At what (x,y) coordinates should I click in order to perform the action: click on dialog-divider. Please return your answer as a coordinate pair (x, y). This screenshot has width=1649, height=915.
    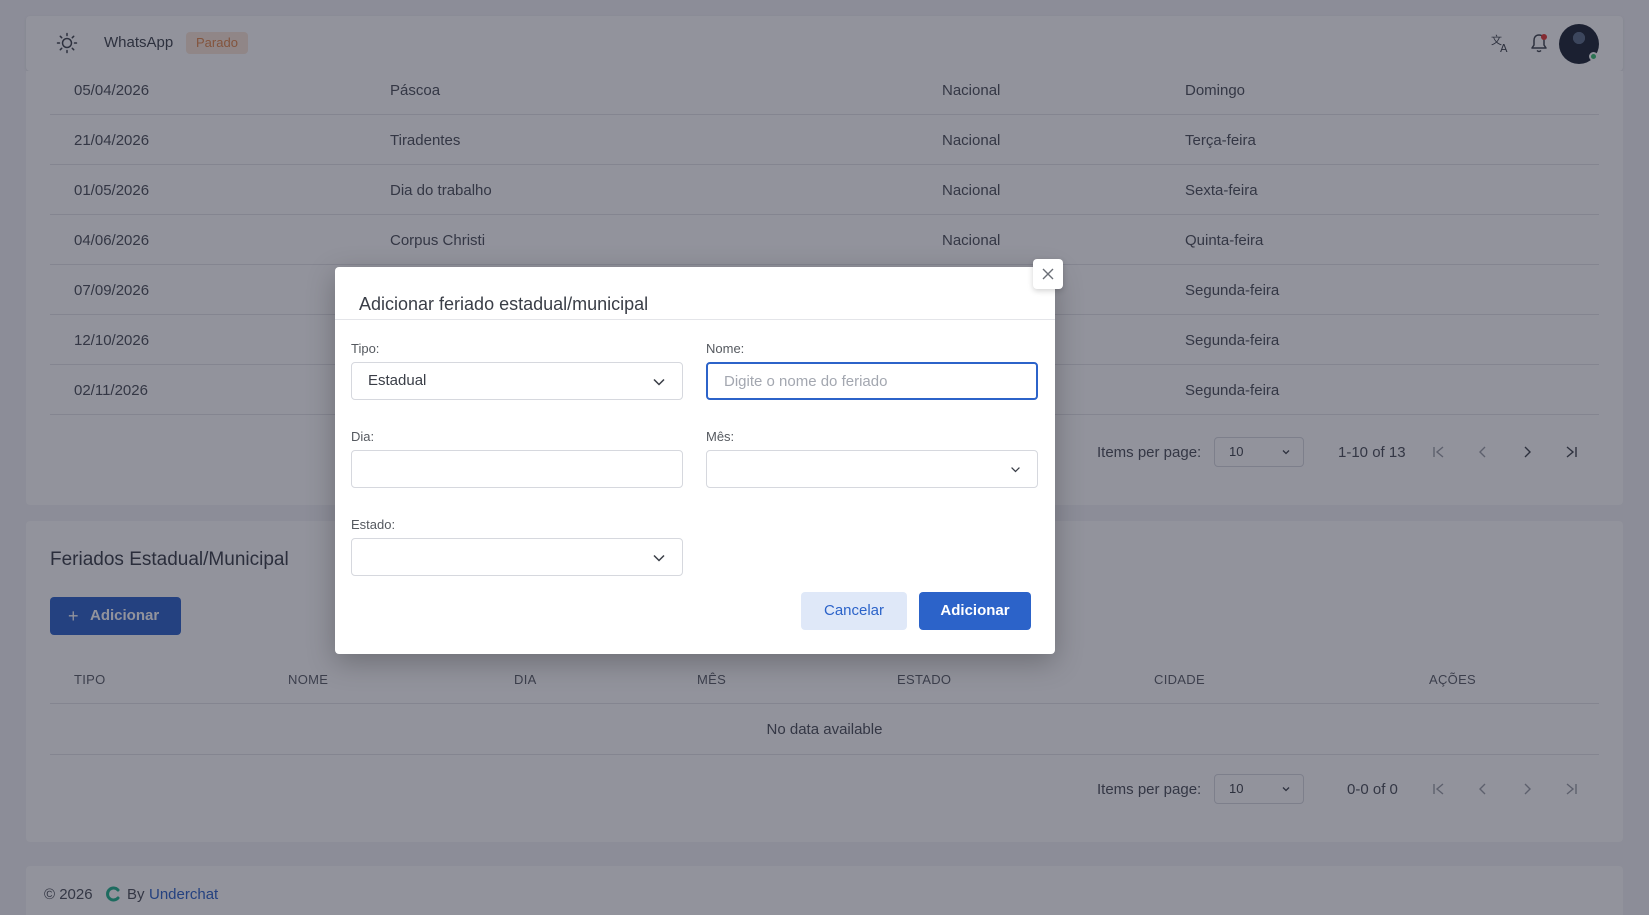
    Looking at the image, I should click on (695, 319).